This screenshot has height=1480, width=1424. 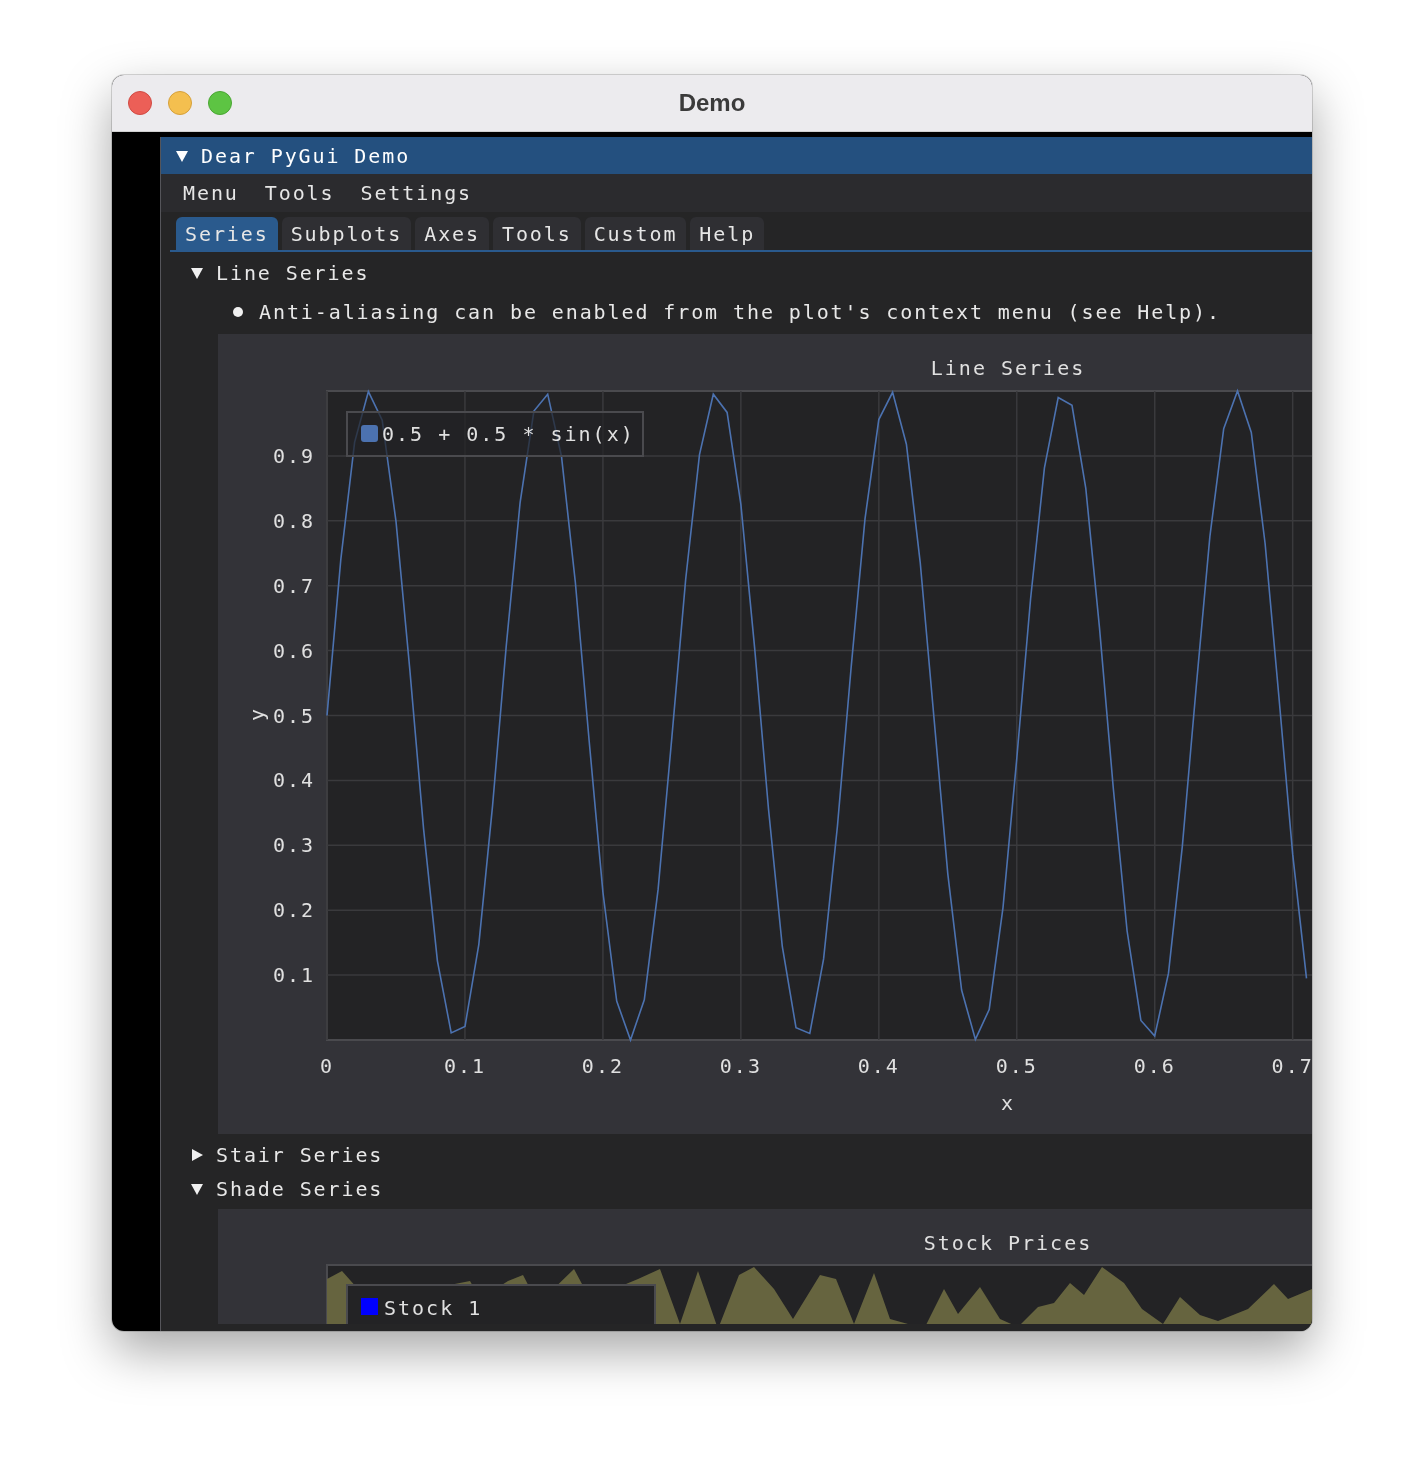 What do you see at coordinates (327, 1066) in the screenshot?
I see `x-tick-label: 0` at bounding box center [327, 1066].